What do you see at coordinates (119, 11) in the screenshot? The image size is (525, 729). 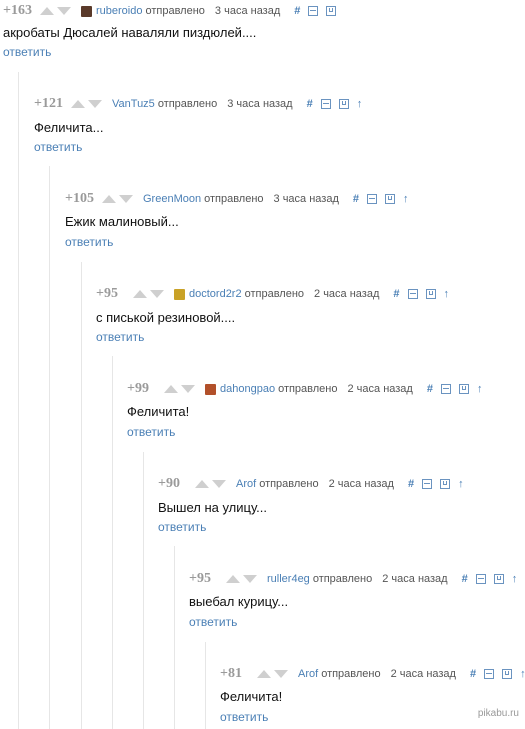 I see `author-link: ruberoido` at bounding box center [119, 11].